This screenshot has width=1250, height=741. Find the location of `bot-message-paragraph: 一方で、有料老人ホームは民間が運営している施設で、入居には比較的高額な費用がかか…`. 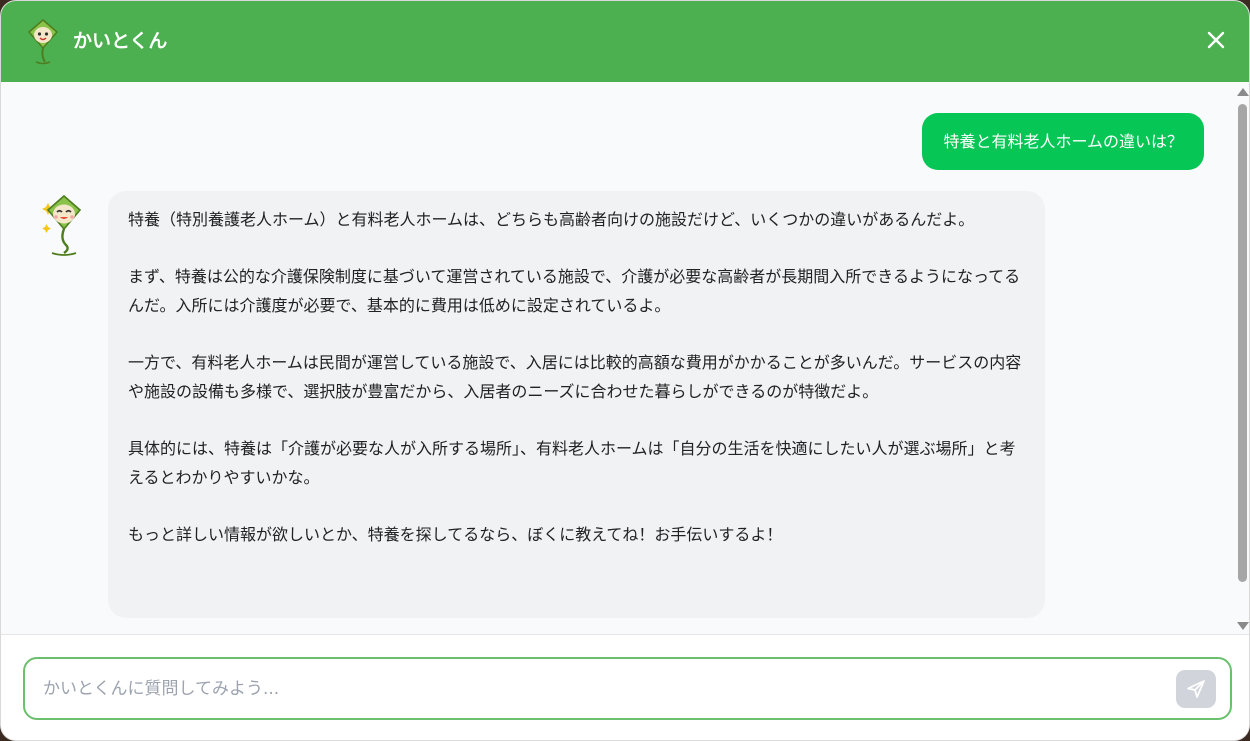

bot-message-paragraph: 一方で、有料老人ホームは民間が運営している施設で、入居には比較的高額な費用がかか… is located at coordinates (575, 377).